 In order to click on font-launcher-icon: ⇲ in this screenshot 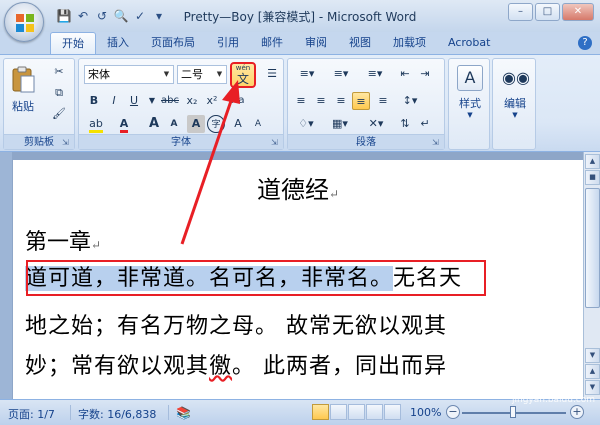, I will do `click(275, 142)`.